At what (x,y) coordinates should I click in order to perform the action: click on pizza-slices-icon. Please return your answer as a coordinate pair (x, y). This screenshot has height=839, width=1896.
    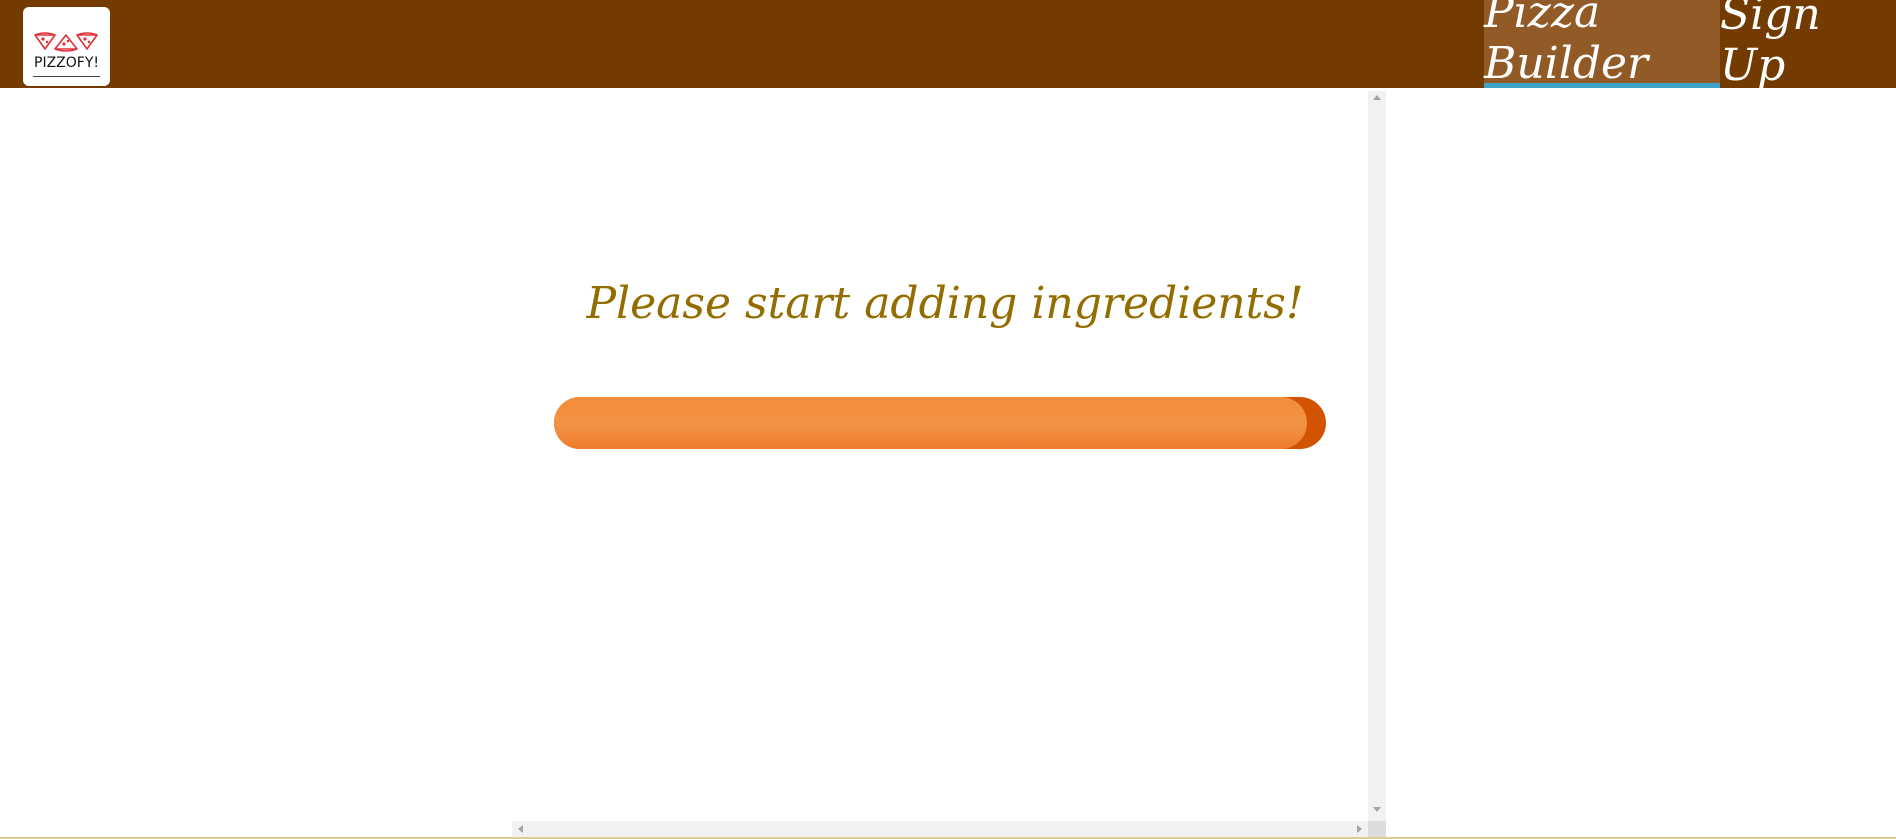
    Looking at the image, I should click on (66, 42).